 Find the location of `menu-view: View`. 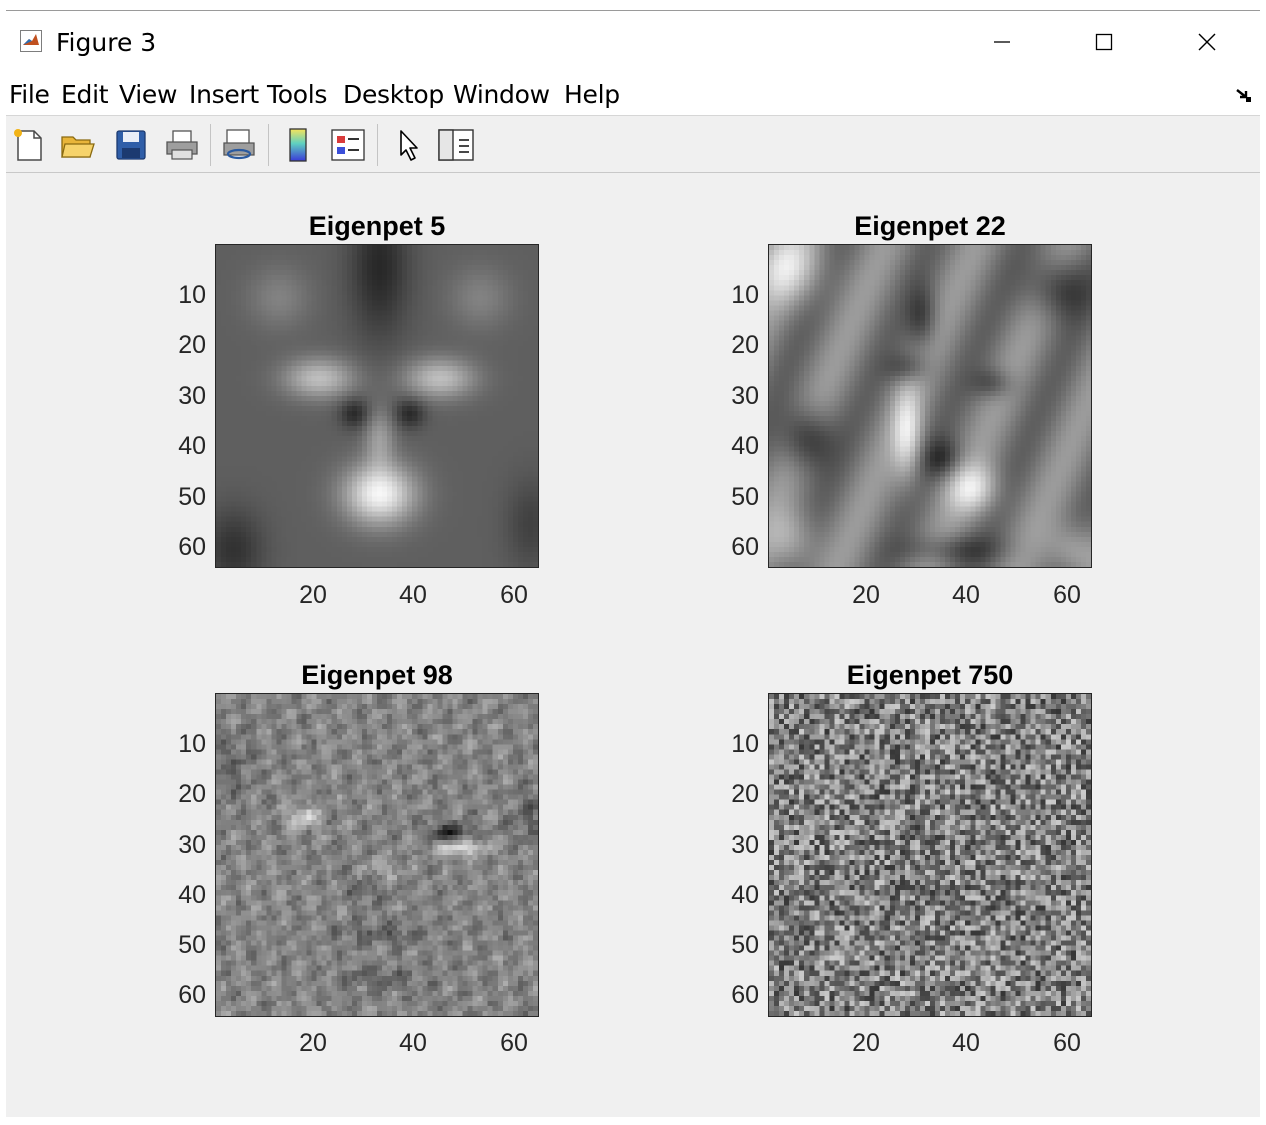

menu-view: View is located at coordinates (148, 94).